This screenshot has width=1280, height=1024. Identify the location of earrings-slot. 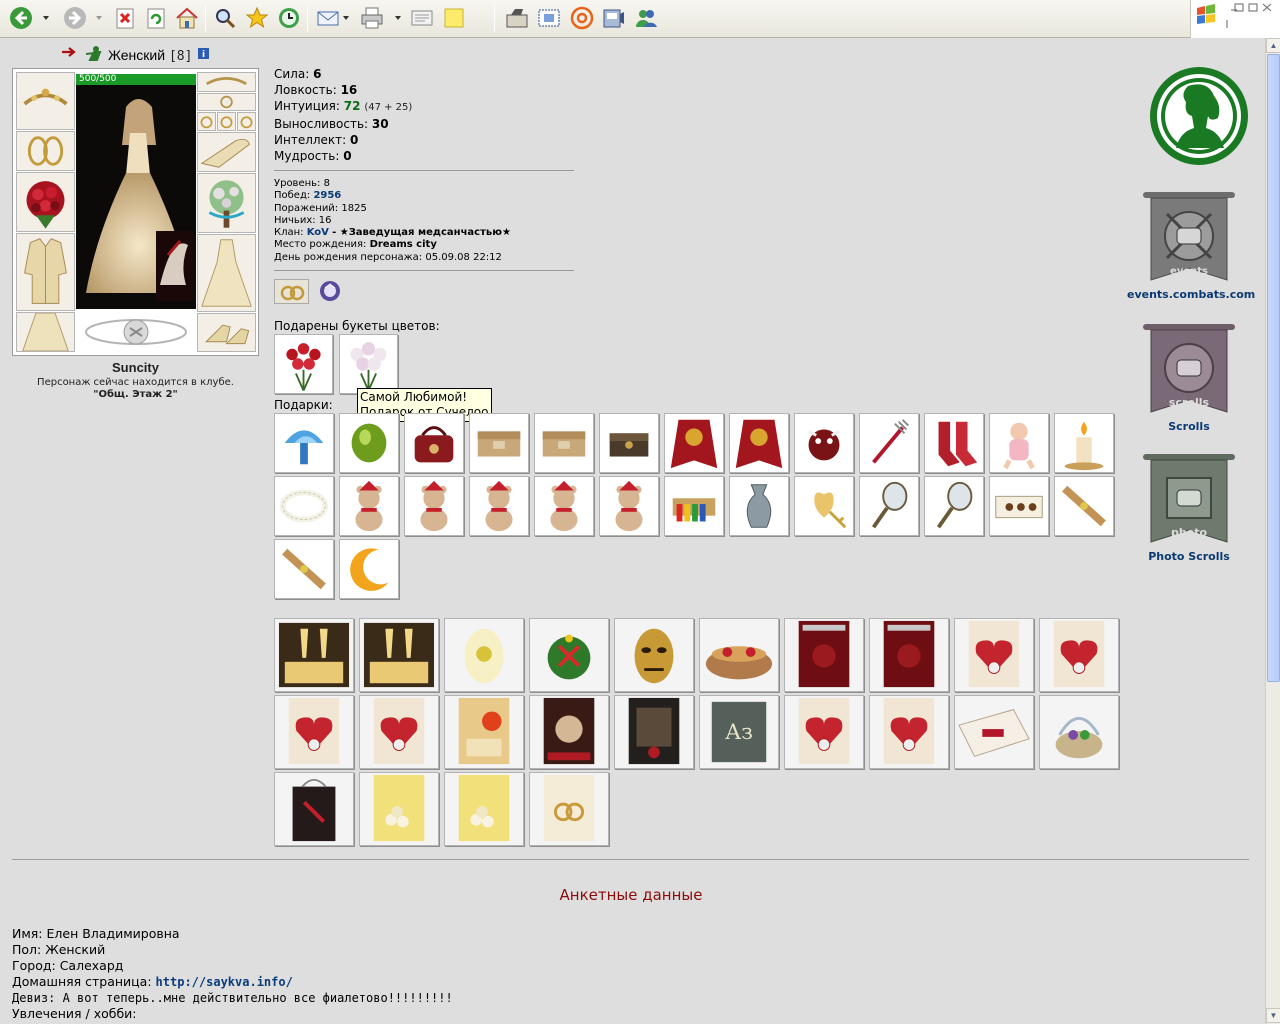
(226, 82).